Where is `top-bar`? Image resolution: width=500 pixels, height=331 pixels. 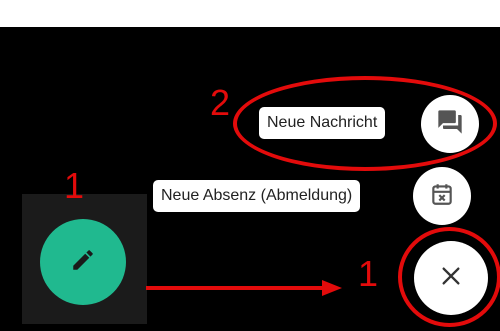
top-bar is located at coordinates (250, 13).